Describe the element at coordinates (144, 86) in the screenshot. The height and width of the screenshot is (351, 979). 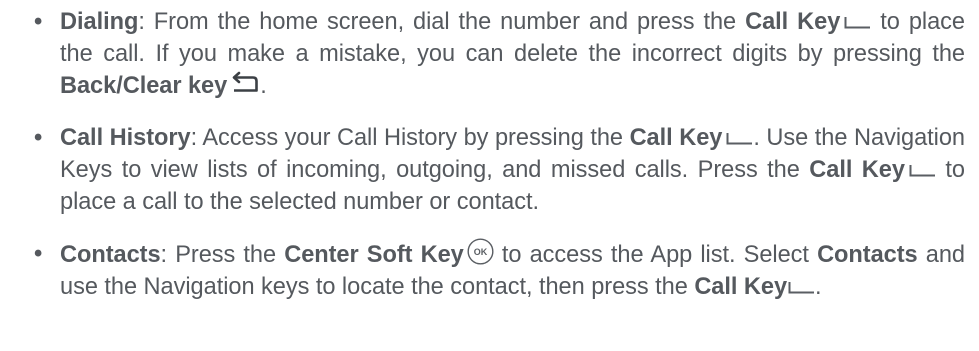
I see `key-name: Back/Clear key` at that location.